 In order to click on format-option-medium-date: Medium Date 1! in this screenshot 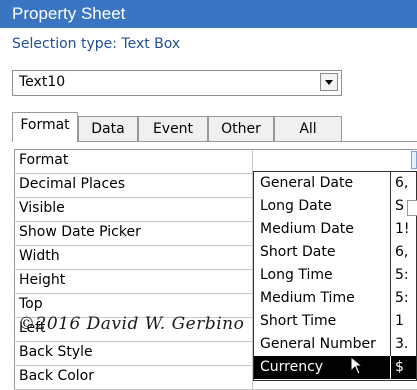, I will do `click(335, 229)`.